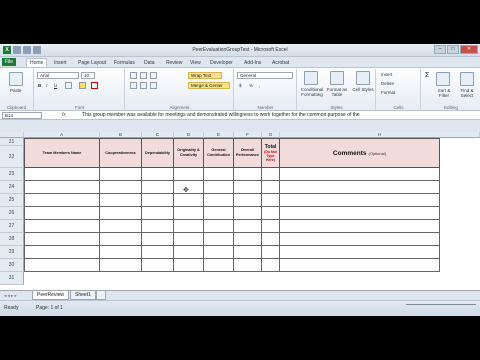 The height and width of the screenshot is (360, 480). What do you see at coordinates (386, 74) in the screenshot?
I see `insert-cells-button: Insert` at bounding box center [386, 74].